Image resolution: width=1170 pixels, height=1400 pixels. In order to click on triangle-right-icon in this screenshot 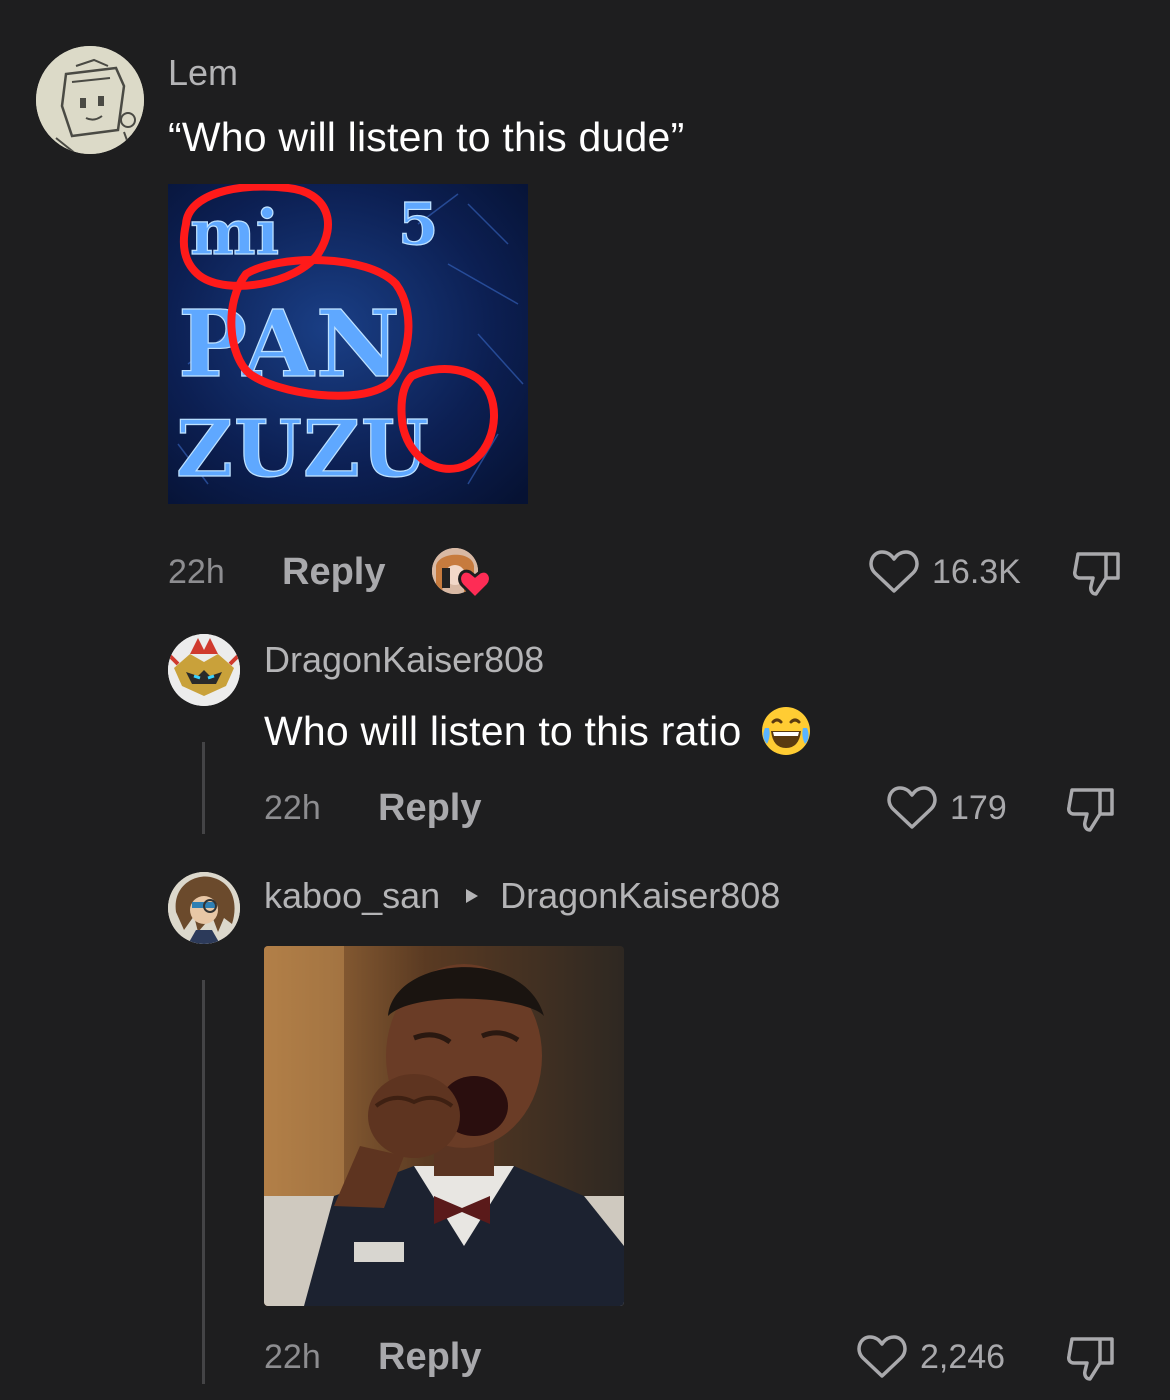, I will do `click(472, 896)`.